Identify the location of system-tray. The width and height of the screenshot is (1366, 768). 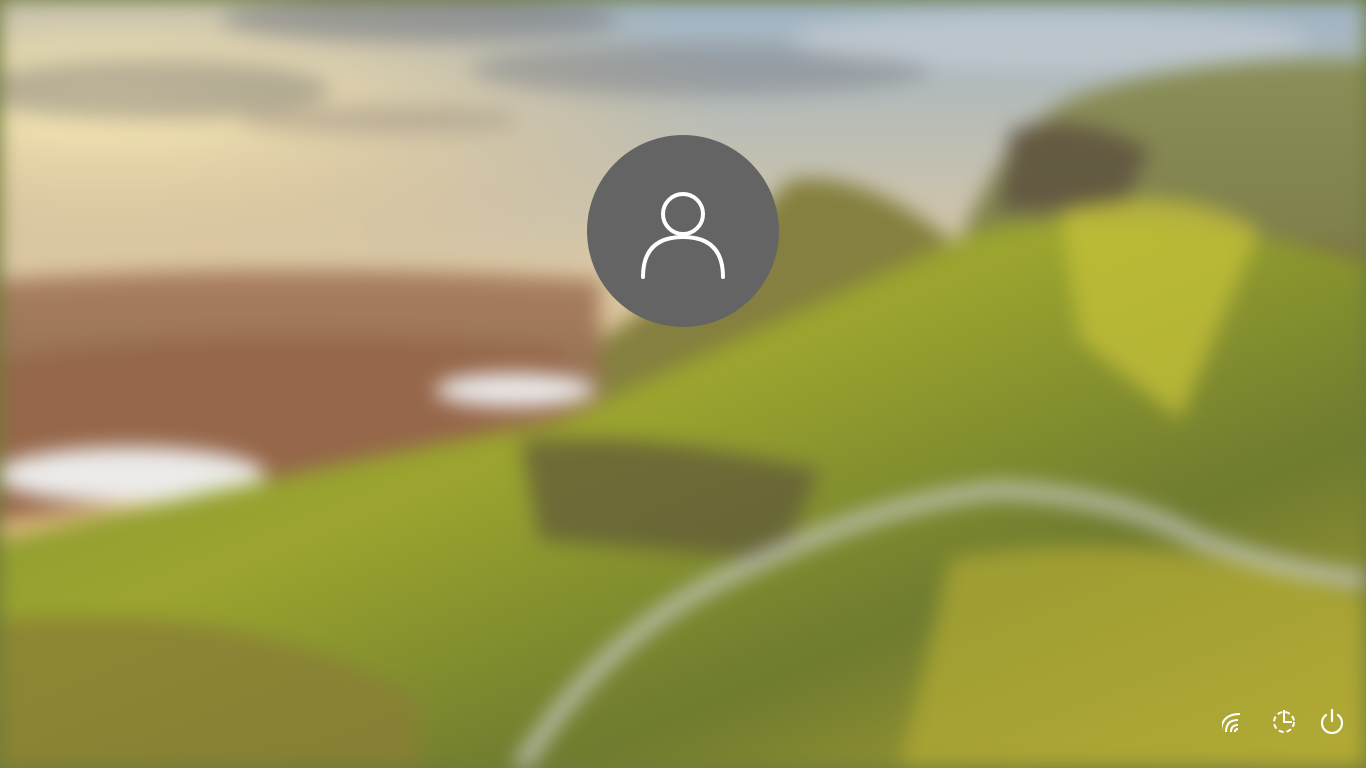
(1284, 722).